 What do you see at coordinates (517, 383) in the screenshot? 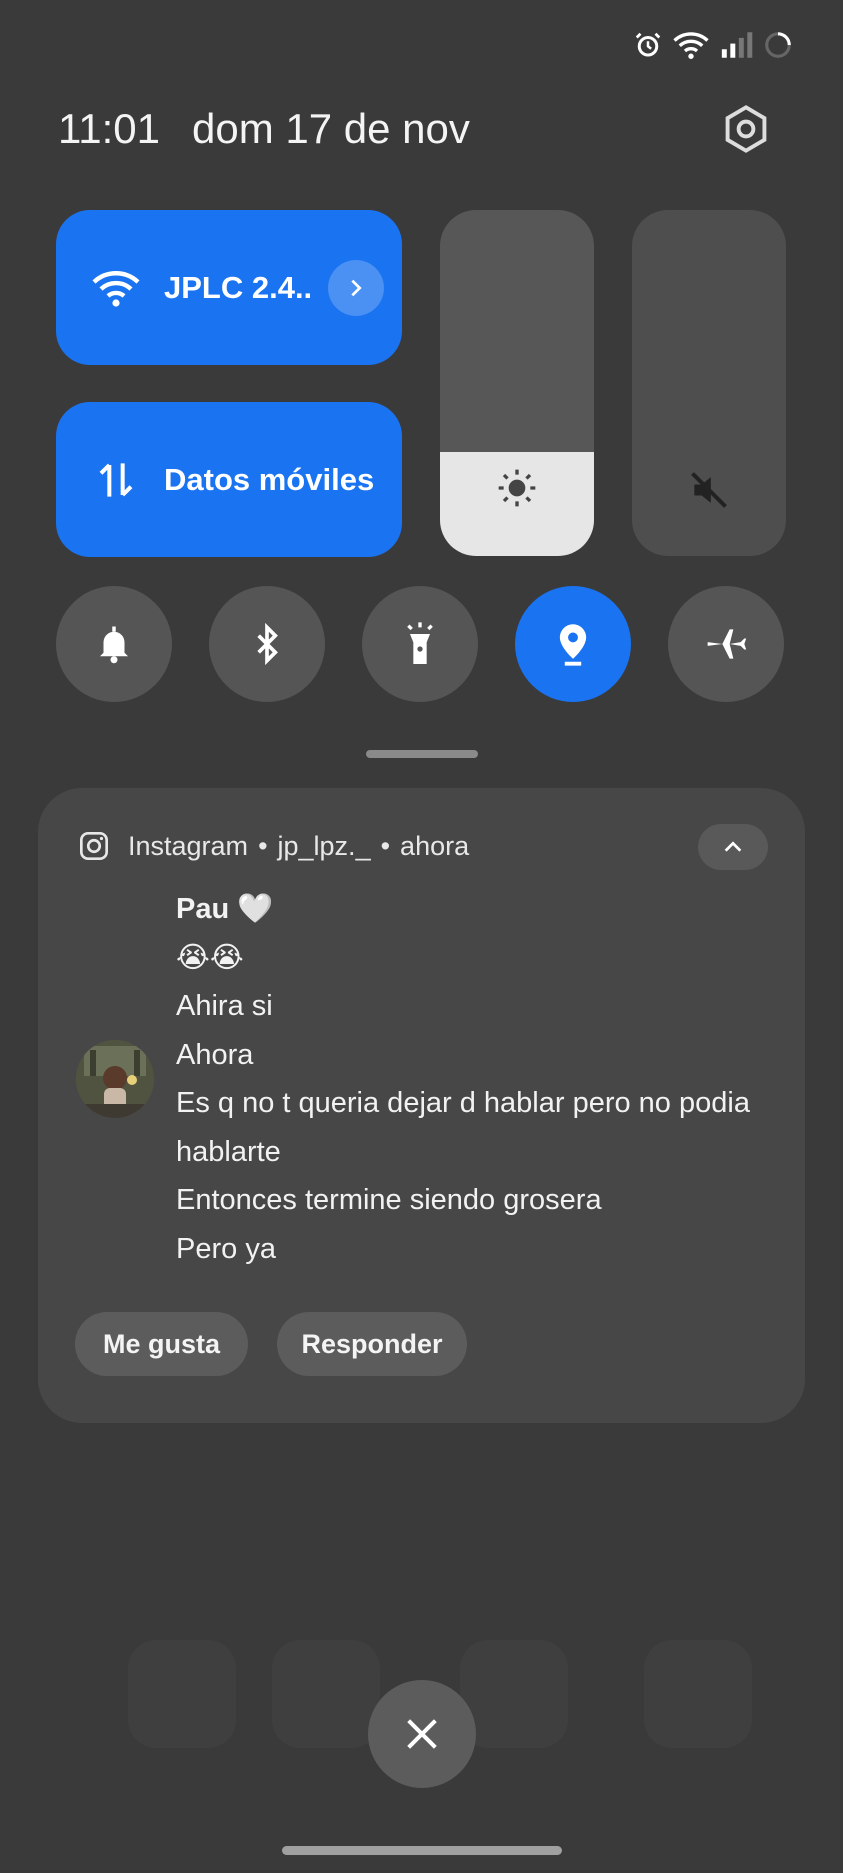
I see `brightness-slider` at bounding box center [517, 383].